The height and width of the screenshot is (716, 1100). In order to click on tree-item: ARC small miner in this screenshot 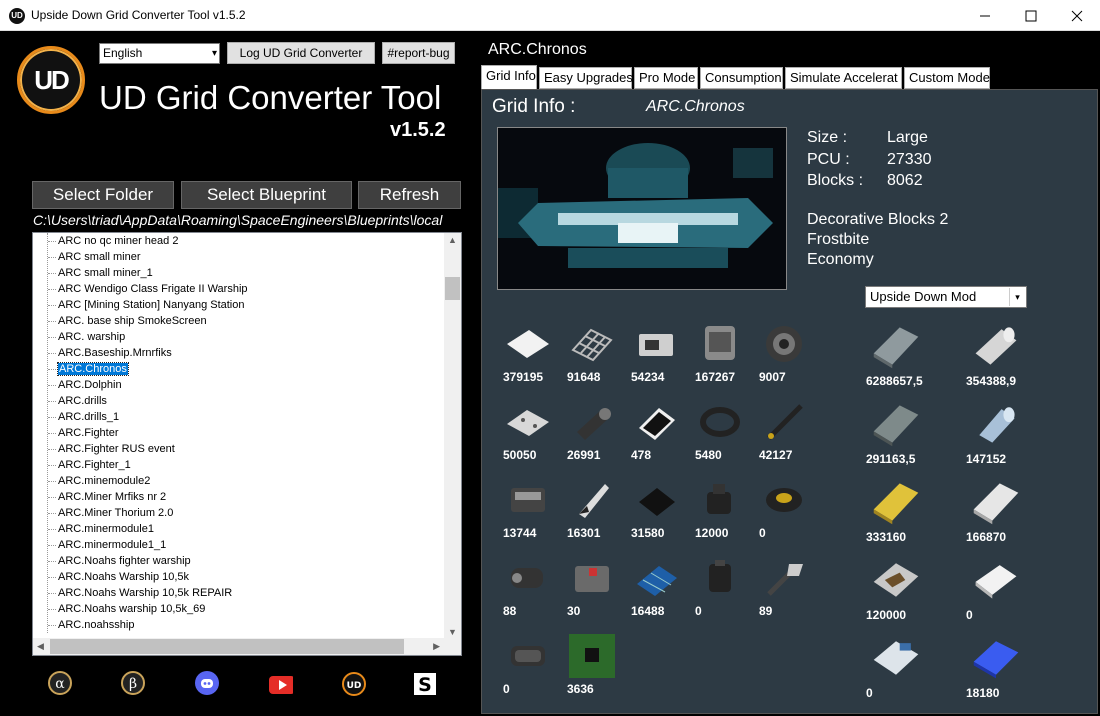, I will do `click(238, 257)`.